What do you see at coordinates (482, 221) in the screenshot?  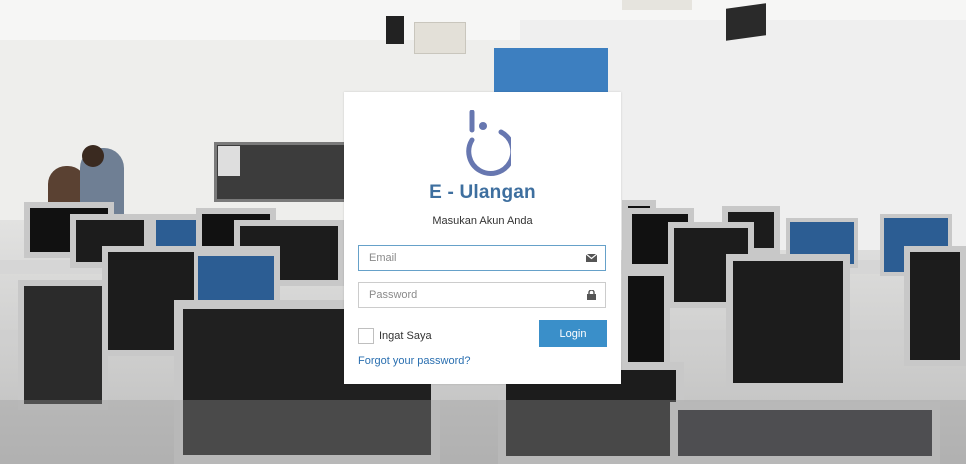 I see `login-subtitle: Masukan Akun Anda` at bounding box center [482, 221].